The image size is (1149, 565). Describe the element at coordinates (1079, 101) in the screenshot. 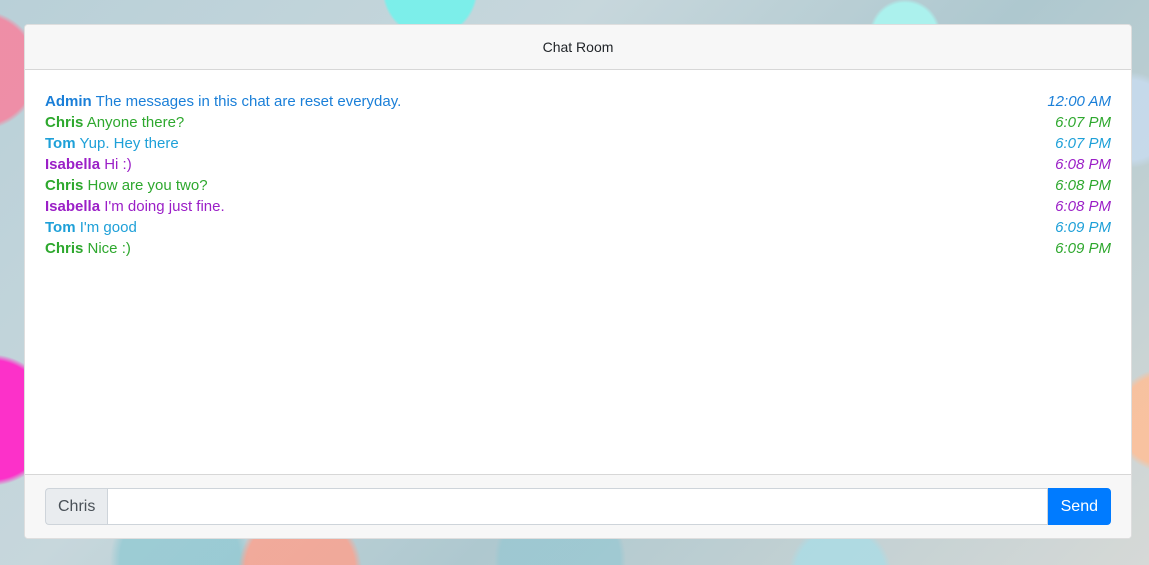

I see `message-timestamp: 12:00 AM` at that location.